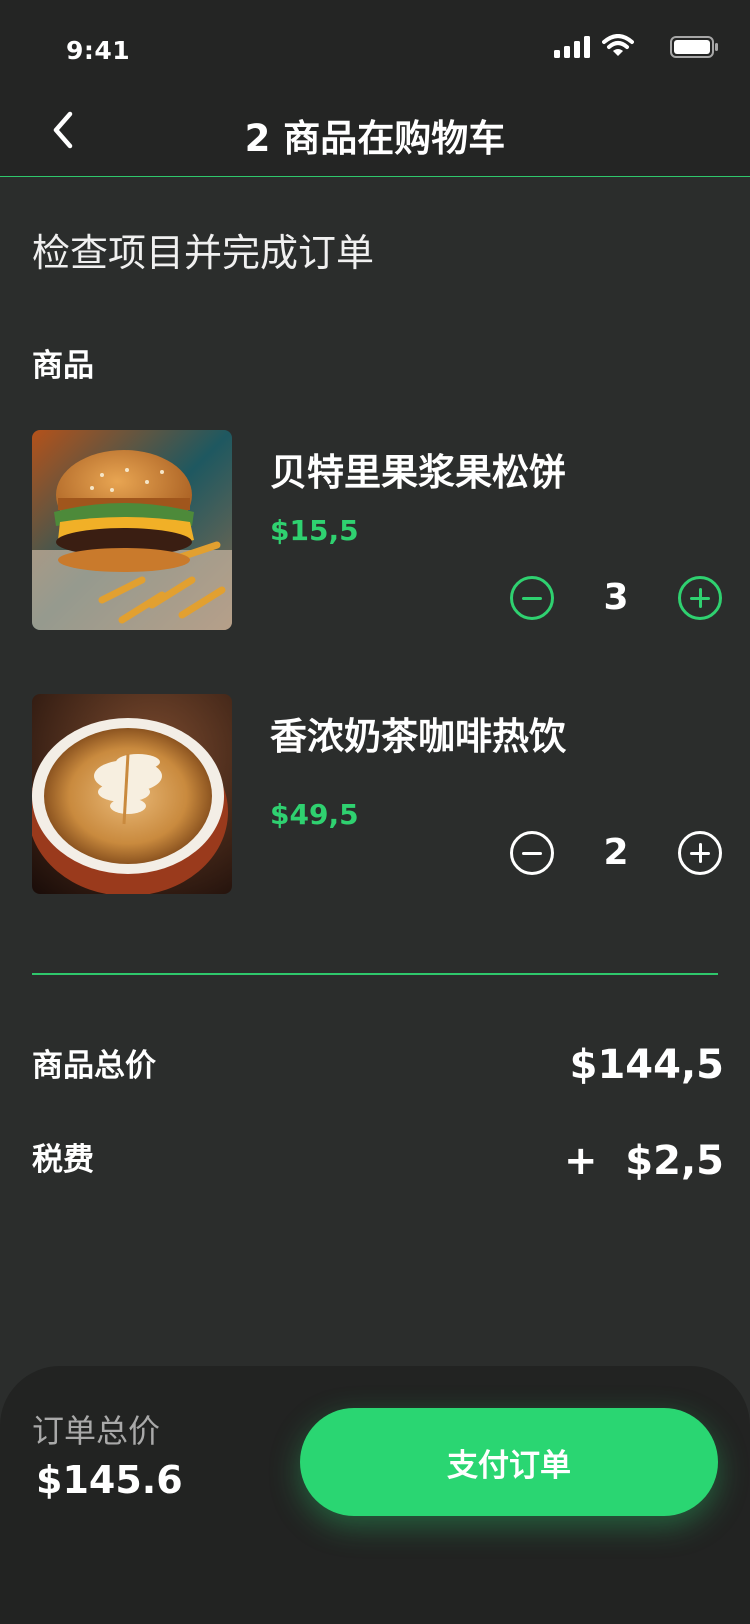 This screenshot has width=750, height=1624. What do you see at coordinates (646, 1065) in the screenshot?
I see `subtotal-value: $144,5` at bounding box center [646, 1065].